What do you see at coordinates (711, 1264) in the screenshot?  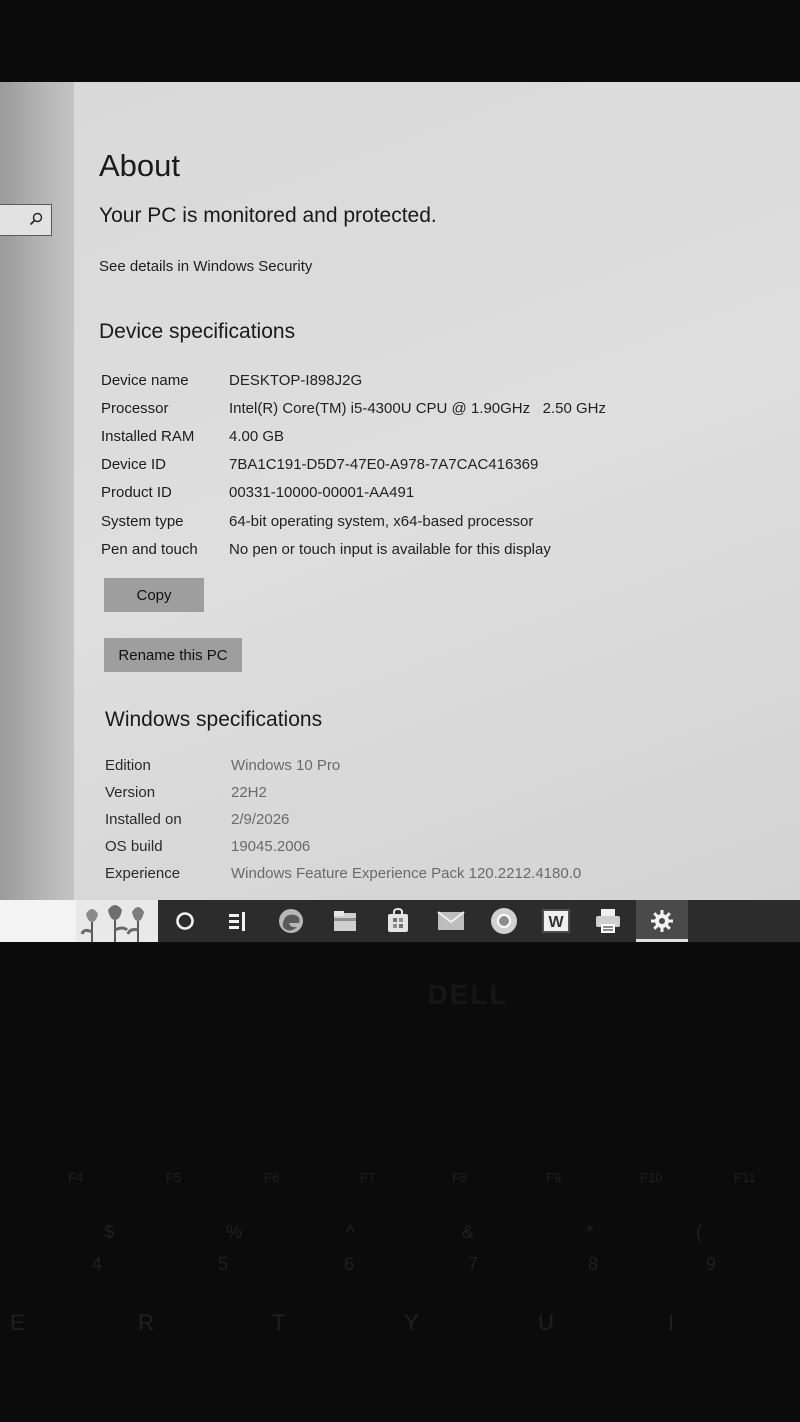 I see `key-9: 9` at bounding box center [711, 1264].